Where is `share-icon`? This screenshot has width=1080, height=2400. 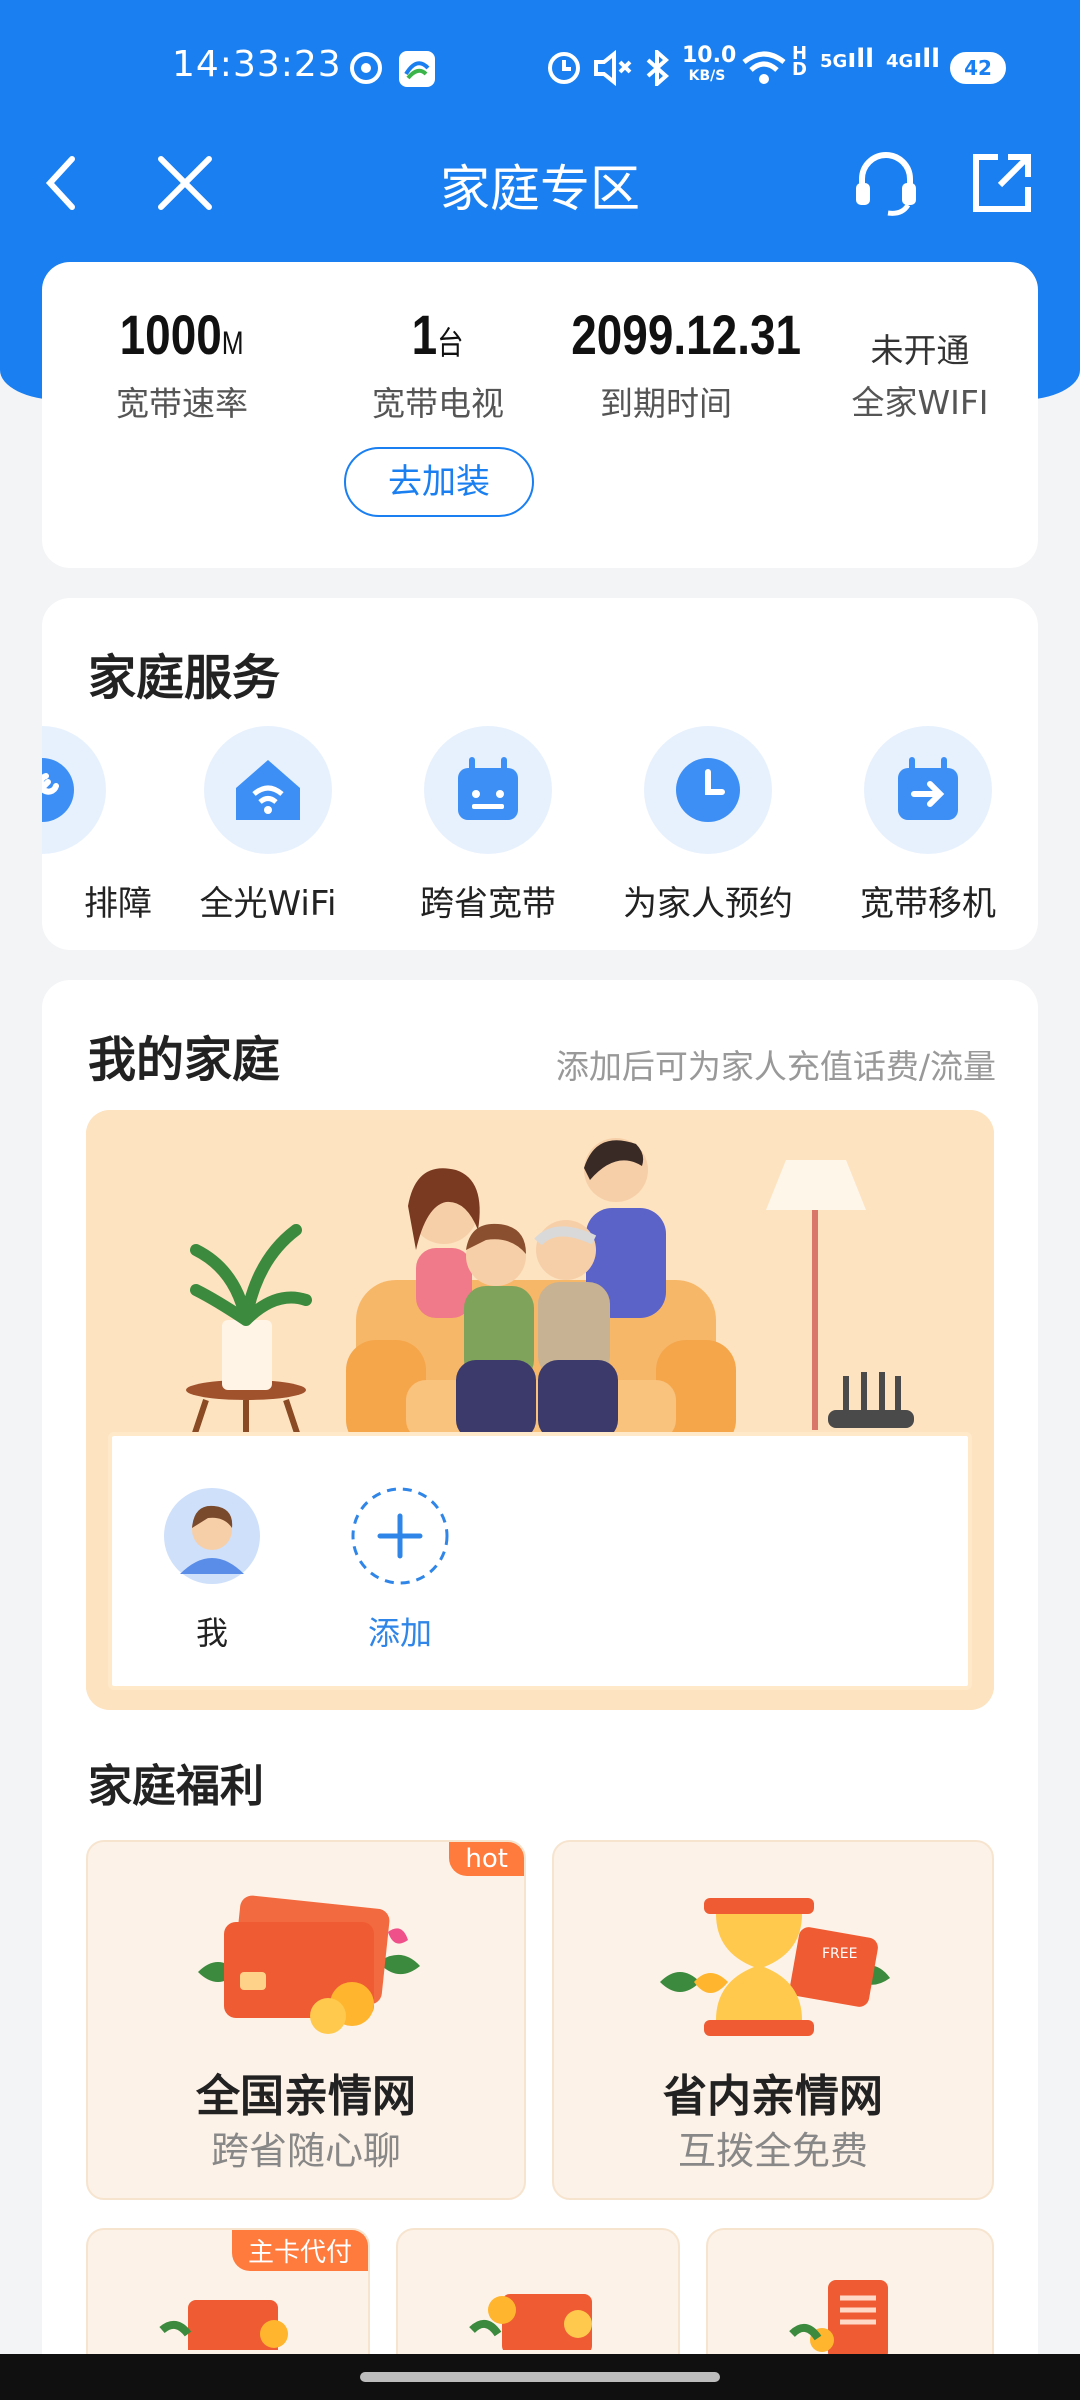 share-icon is located at coordinates (1002, 183).